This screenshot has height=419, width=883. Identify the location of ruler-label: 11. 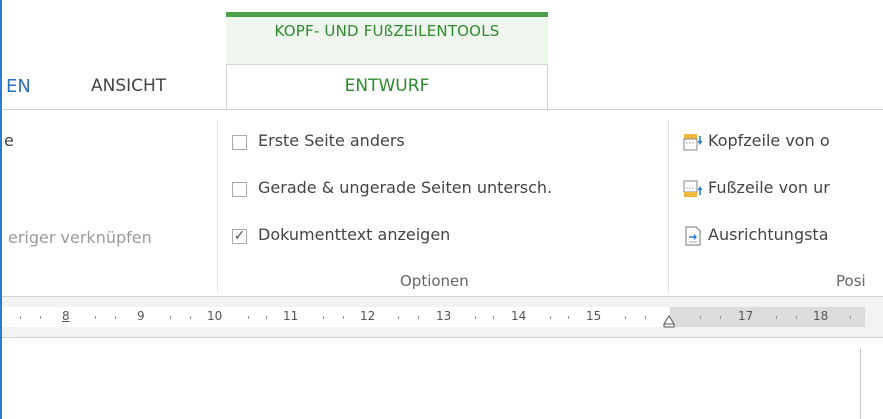
(291, 316).